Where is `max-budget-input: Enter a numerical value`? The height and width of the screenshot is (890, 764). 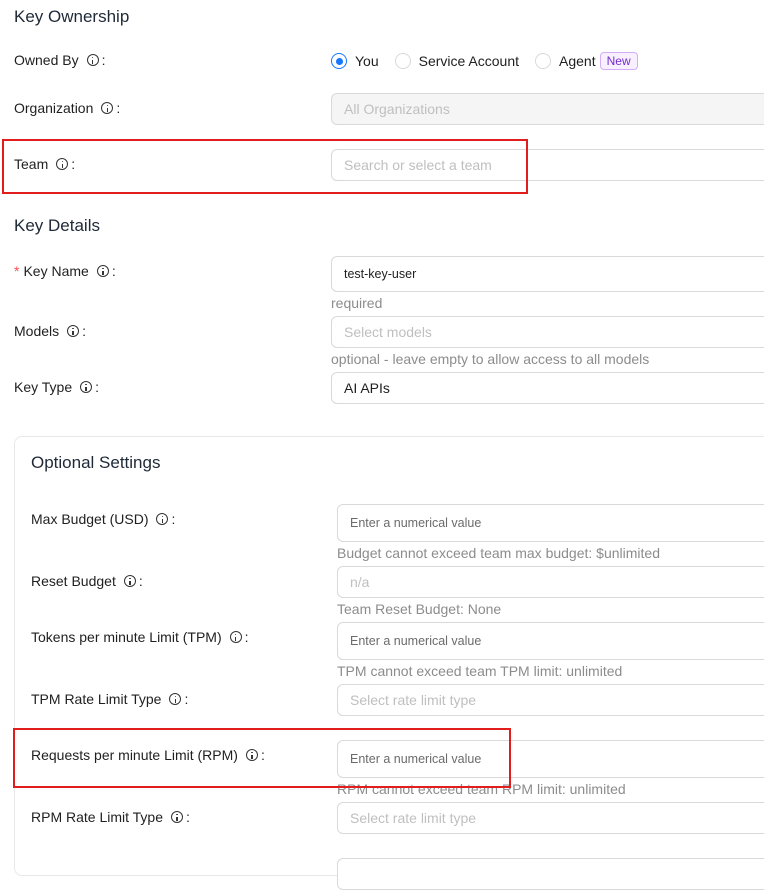
max-budget-input: Enter a numerical value is located at coordinates (550, 523).